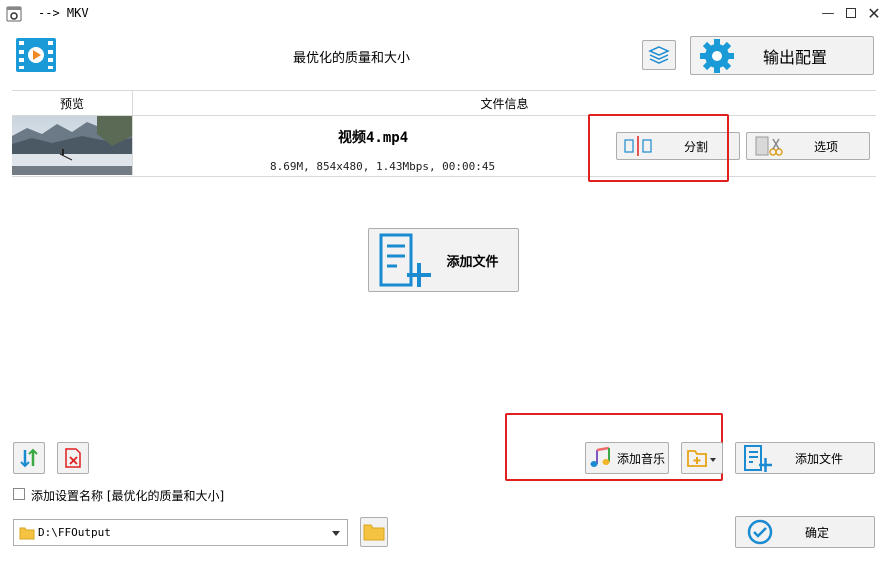 This screenshot has height=574, width=888. What do you see at coordinates (14, 13) in the screenshot?
I see `app-icon` at bounding box center [14, 13].